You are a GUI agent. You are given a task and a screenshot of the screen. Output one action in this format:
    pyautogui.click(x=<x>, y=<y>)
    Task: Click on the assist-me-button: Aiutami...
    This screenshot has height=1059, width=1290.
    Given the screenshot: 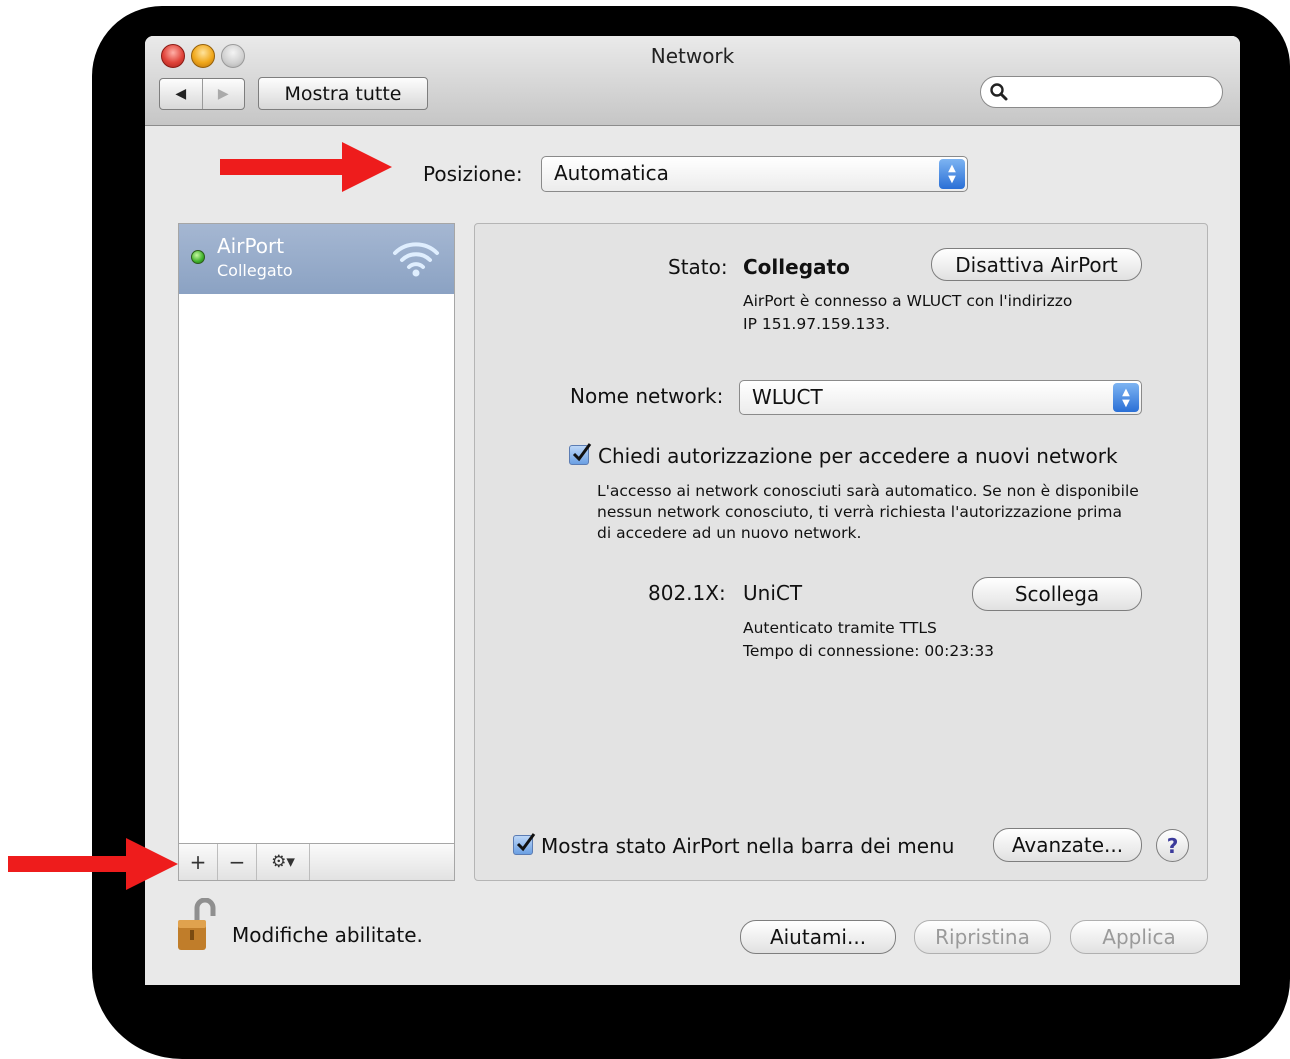 What is the action you would take?
    pyautogui.click(x=818, y=937)
    